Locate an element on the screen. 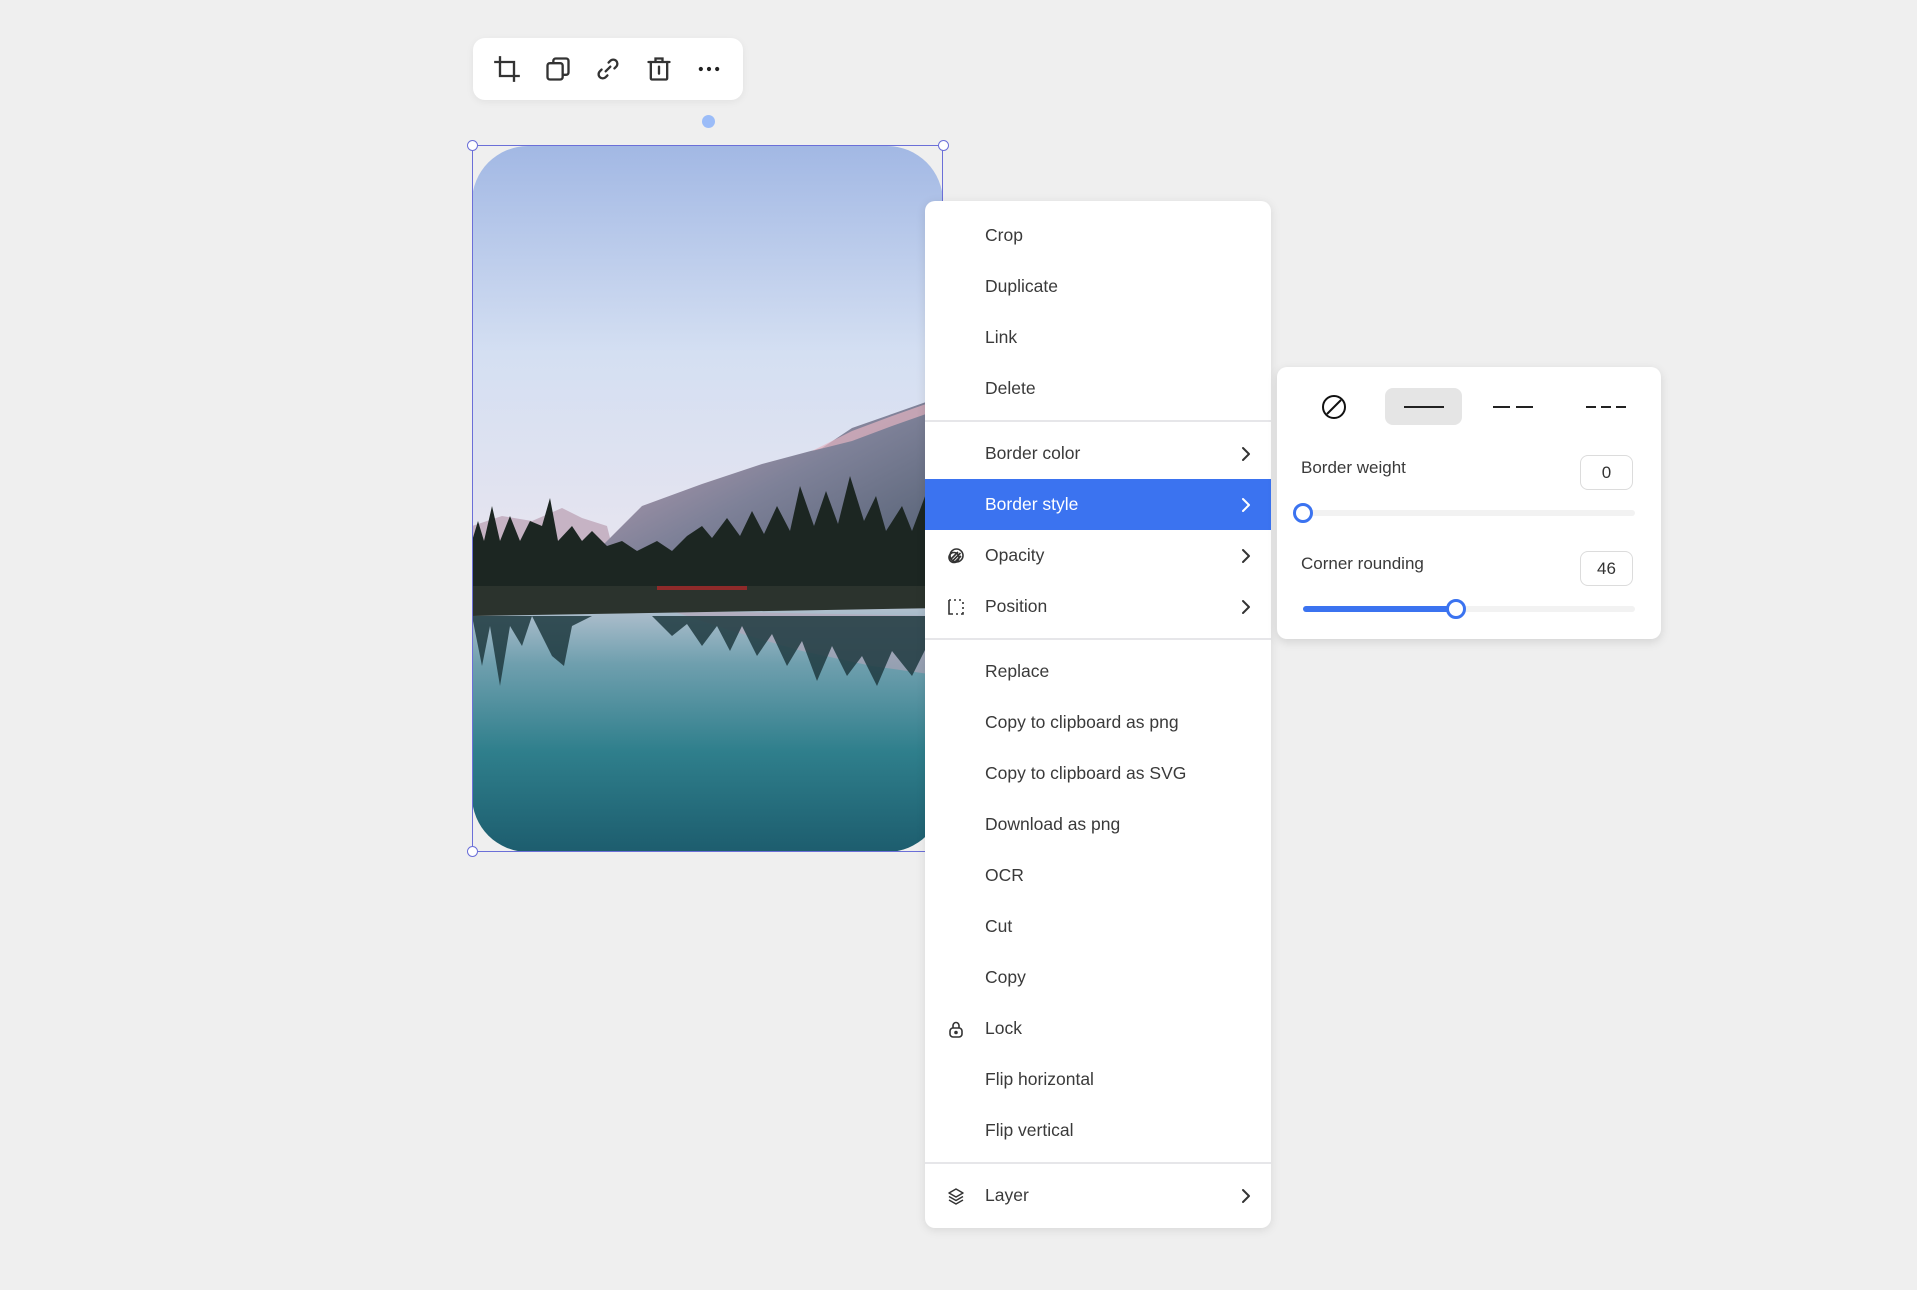 The image size is (1917, 1290). duplicate-icon is located at coordinates (557, 69).